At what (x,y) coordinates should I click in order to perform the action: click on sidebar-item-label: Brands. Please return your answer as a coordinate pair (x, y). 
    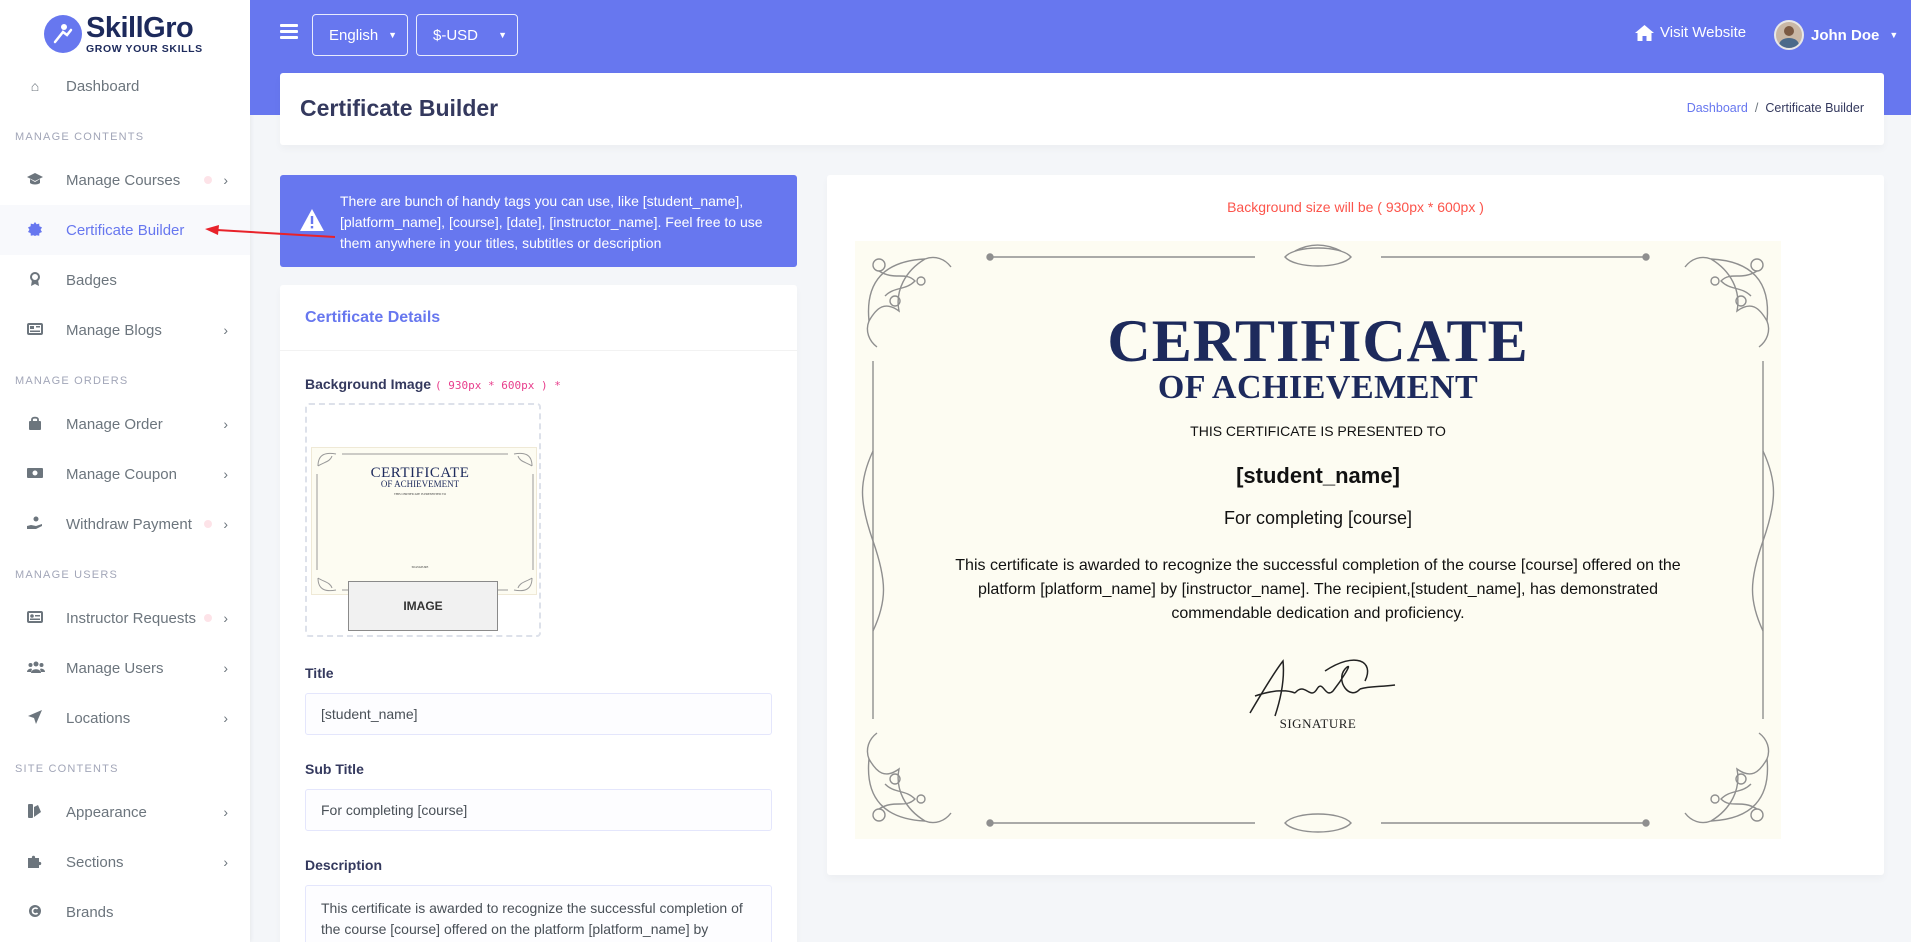
    Looking at the image, I should click on (90, 912).